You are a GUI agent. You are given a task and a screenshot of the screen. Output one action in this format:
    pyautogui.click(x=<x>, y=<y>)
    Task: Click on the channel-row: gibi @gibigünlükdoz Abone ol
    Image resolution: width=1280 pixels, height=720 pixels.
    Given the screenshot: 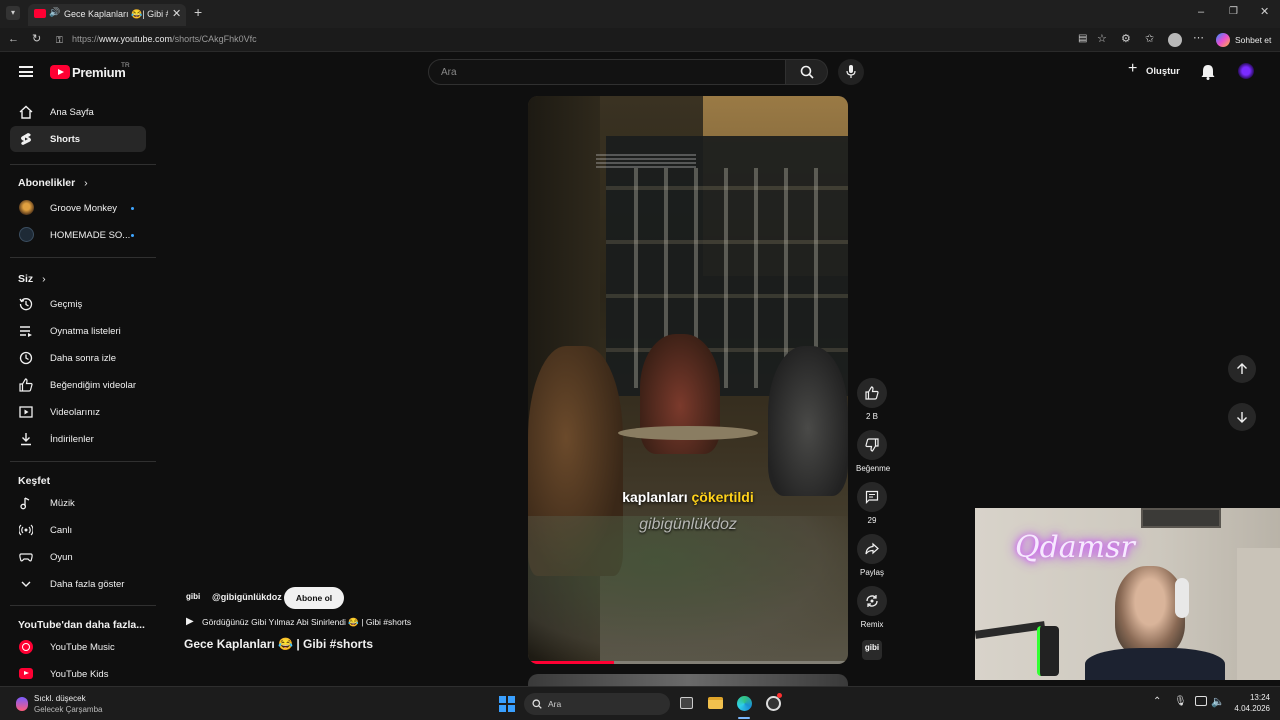 What is the action you would take?
    pyautogui.click(x=271, y=598)
    